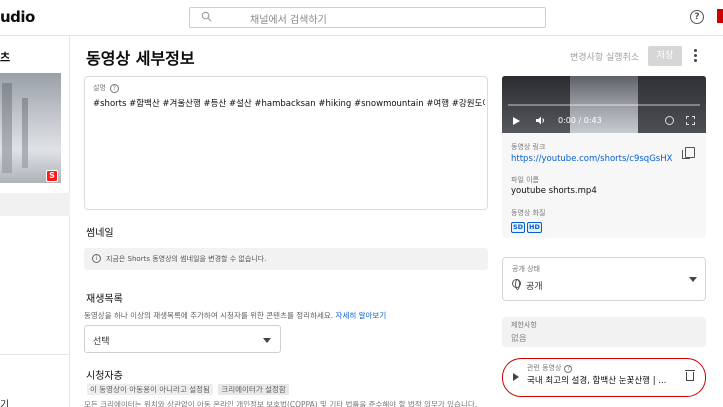 Image resolution: width=723 pixels, height=407 pixels. Describe the element at coordinates (52, 176) in the screenshot. I see `shorts-icon: S` at that location.